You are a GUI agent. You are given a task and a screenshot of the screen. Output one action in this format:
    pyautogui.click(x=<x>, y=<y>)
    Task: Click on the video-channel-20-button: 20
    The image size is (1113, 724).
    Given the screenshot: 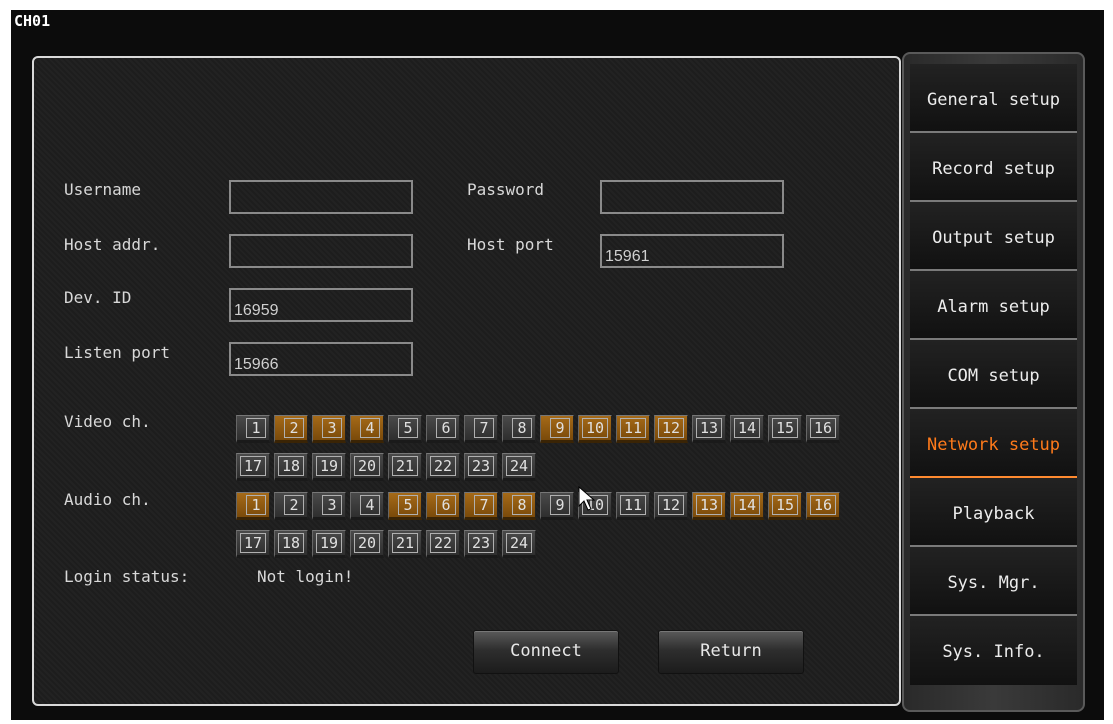 What is the action you would take?
    pyautogui.click(x=367, y=467)
    